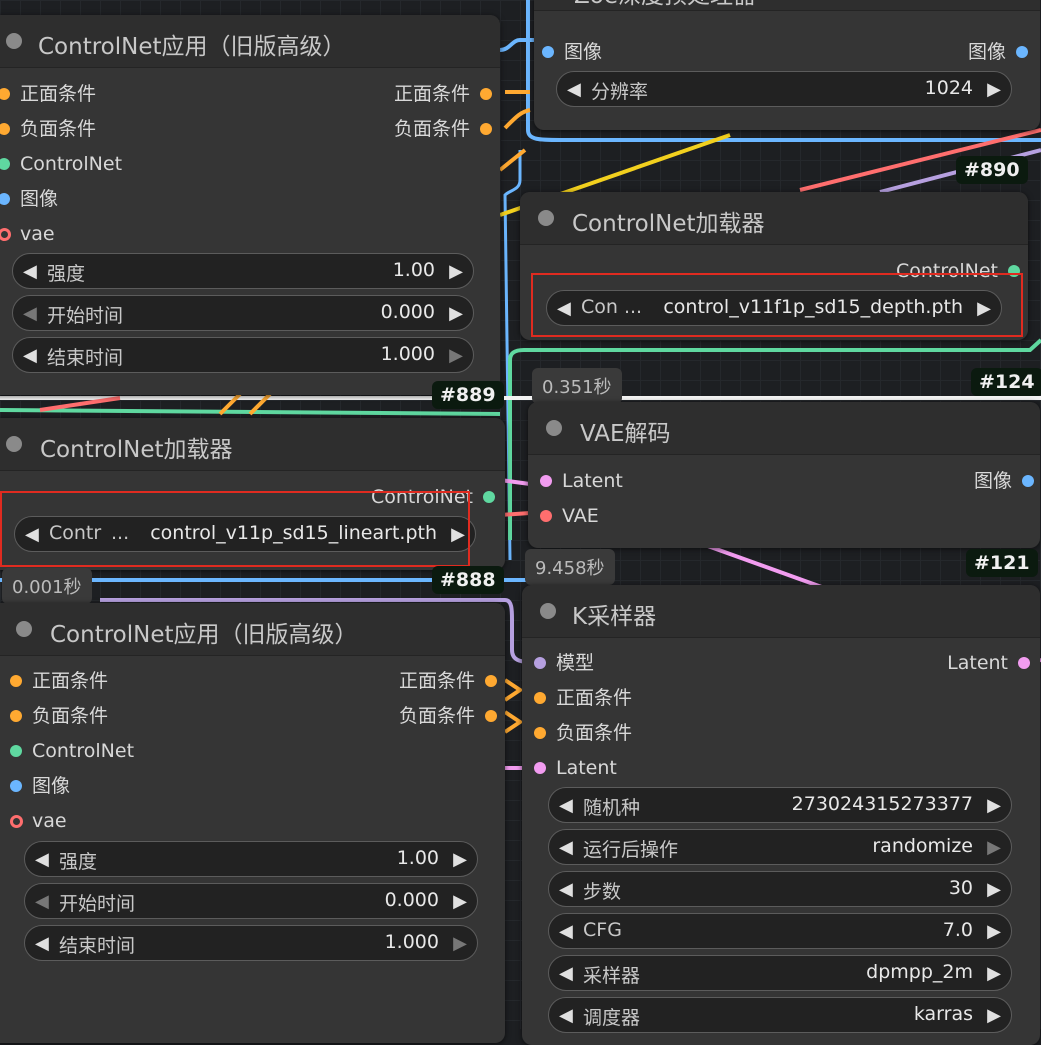  What do you see at coordinates (780, 931) in the screenshot?
I see `widget-cfg: ◀ CFG 7.0 ▶` at bounding box center [780, 931].